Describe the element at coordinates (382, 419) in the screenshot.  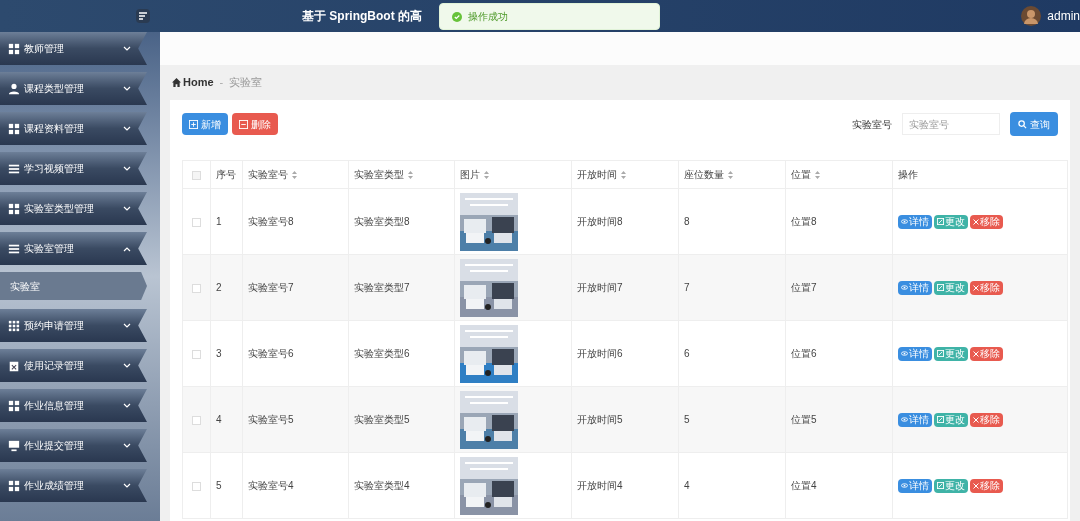
I see `table-cell: 实验室类型5` at that location.